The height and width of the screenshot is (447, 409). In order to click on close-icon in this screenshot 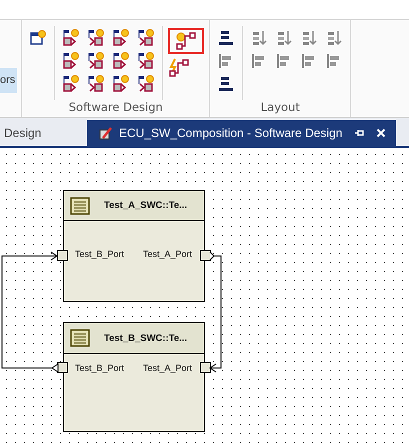, I will do `click(381, 133)`.